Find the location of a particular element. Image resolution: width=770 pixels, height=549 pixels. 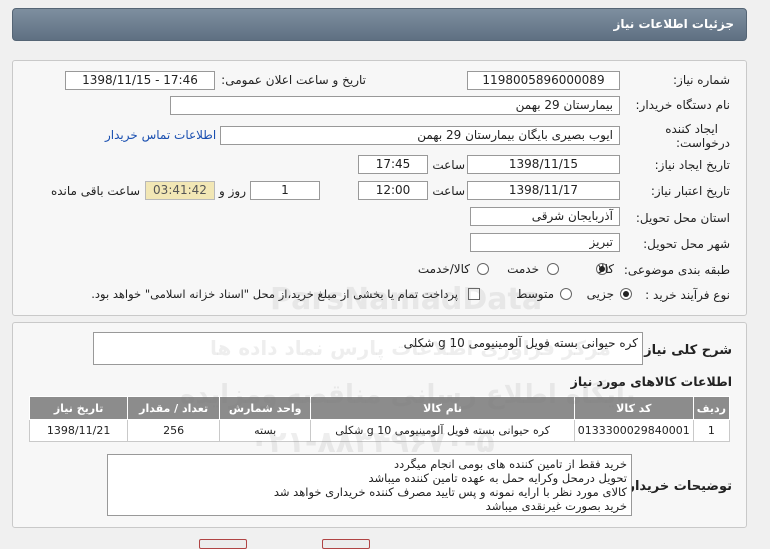

col-quantity: تعداد / مقدار is located at coordinates (173, 408).